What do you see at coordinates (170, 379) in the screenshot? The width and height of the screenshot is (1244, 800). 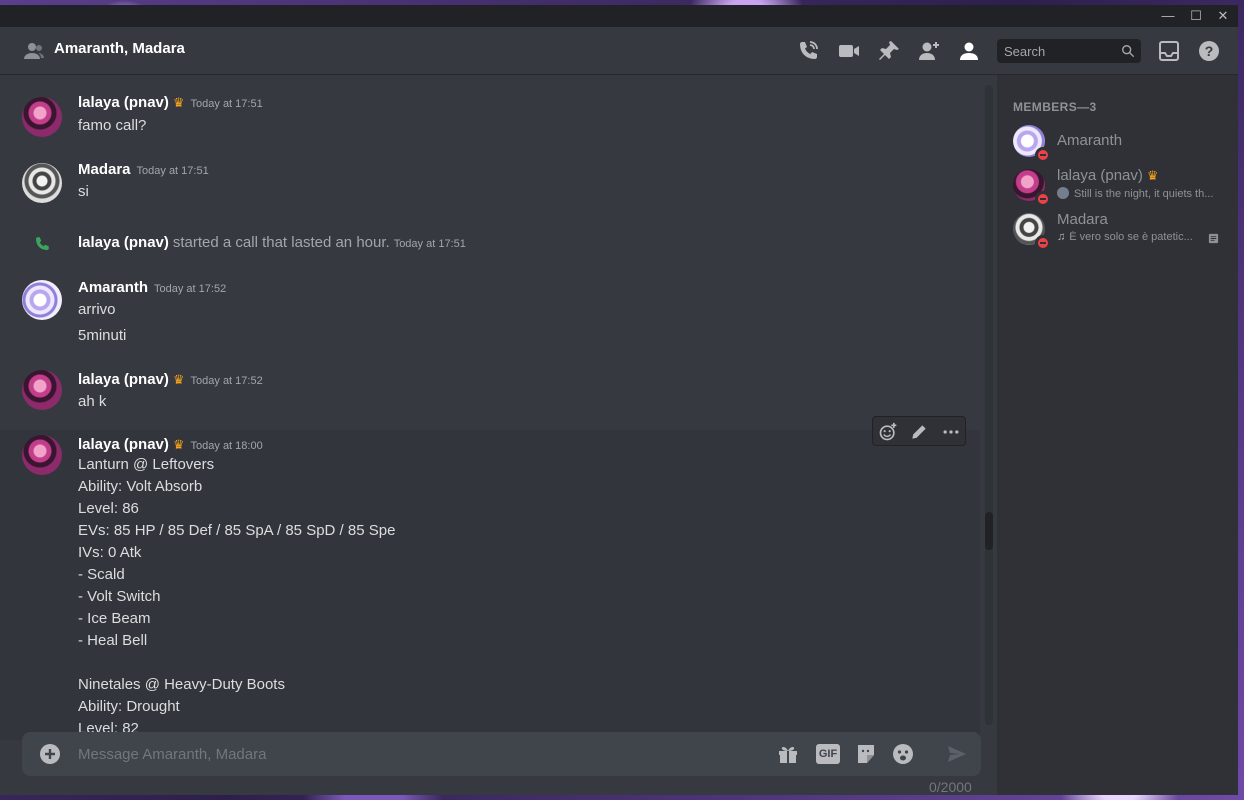 I see `message-author: lalaya (pnav) ♛ Today at 17:52` at bounding box center [170, 379].